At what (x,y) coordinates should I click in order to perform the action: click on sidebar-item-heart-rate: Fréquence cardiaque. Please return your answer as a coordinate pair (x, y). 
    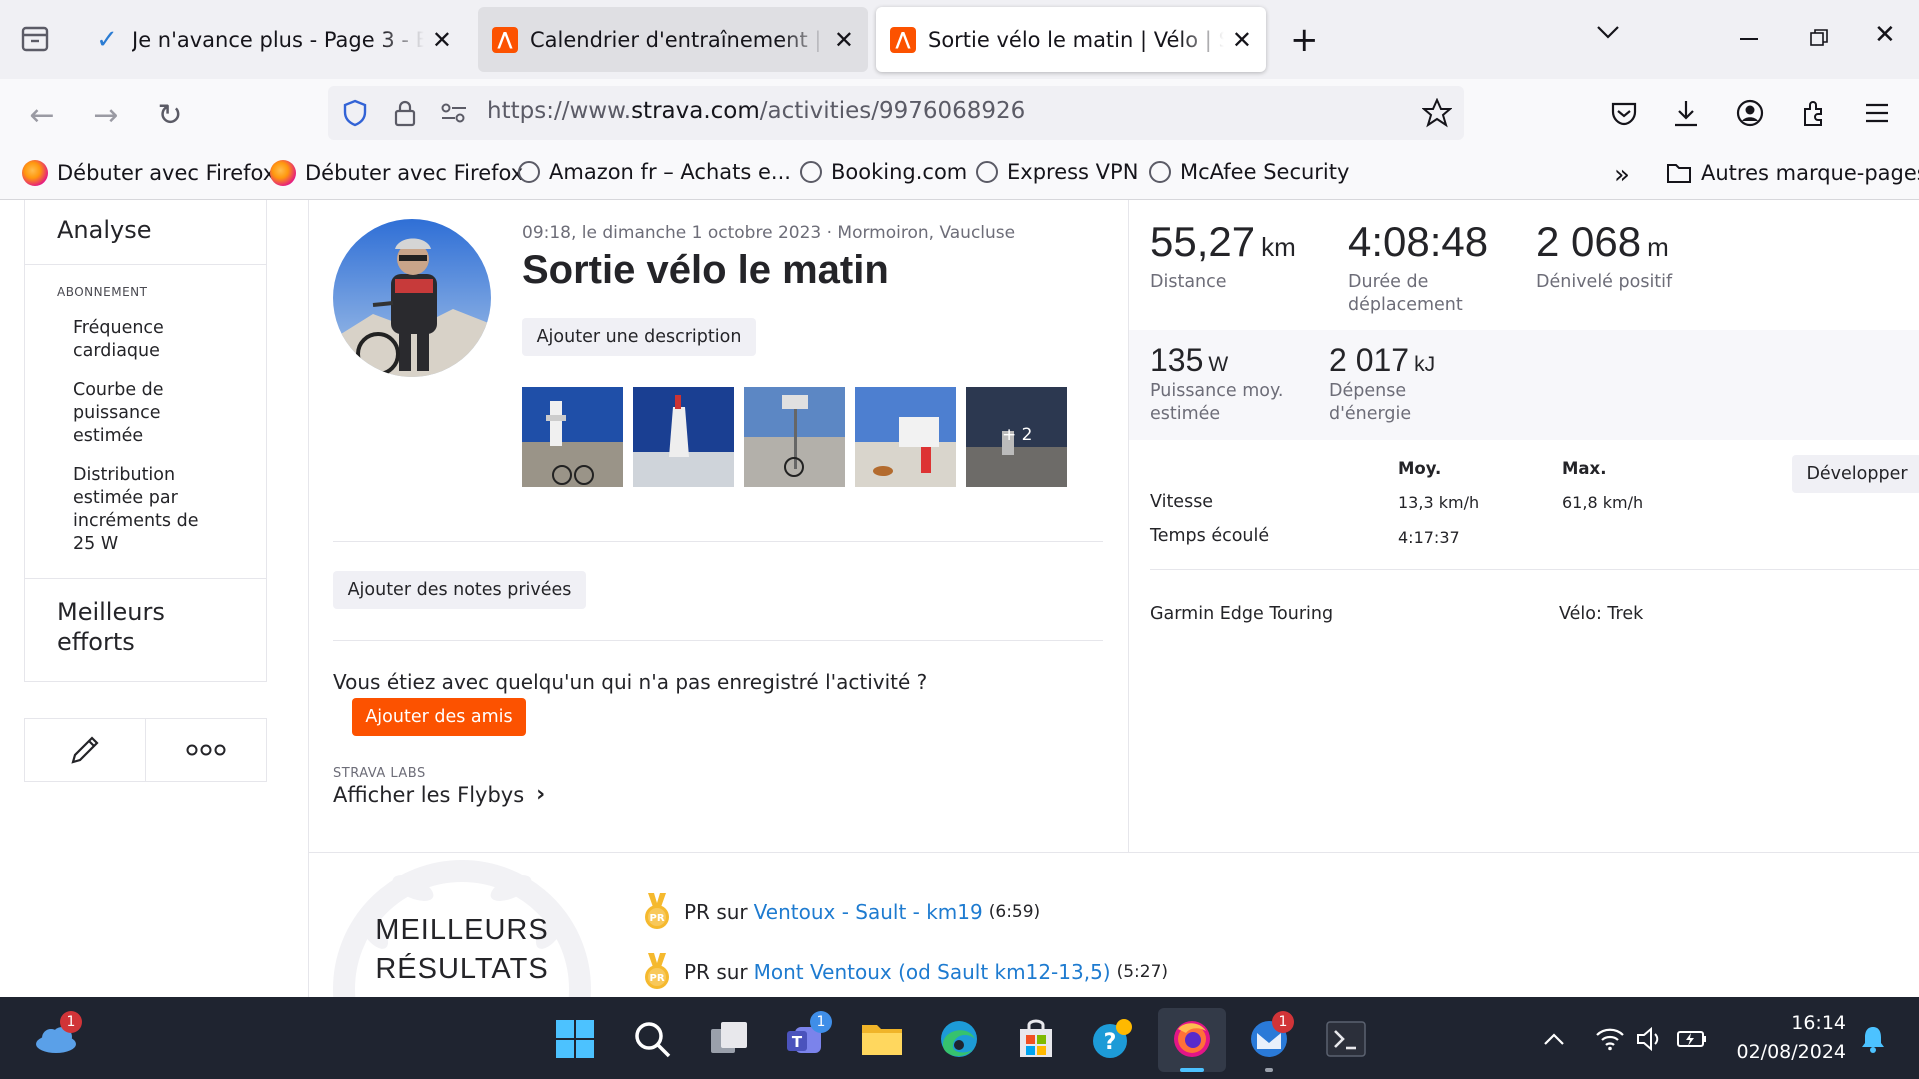
    Looking at the image, I should click on (145, 340).